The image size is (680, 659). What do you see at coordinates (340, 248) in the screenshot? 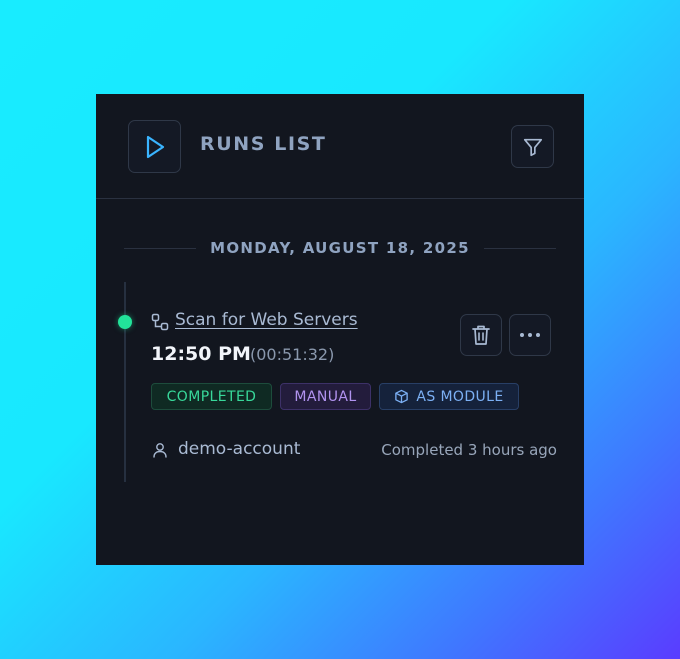
I see `date-separator: MONDAY, AUGUST 18, 2025` at bounding box center [340, 248].